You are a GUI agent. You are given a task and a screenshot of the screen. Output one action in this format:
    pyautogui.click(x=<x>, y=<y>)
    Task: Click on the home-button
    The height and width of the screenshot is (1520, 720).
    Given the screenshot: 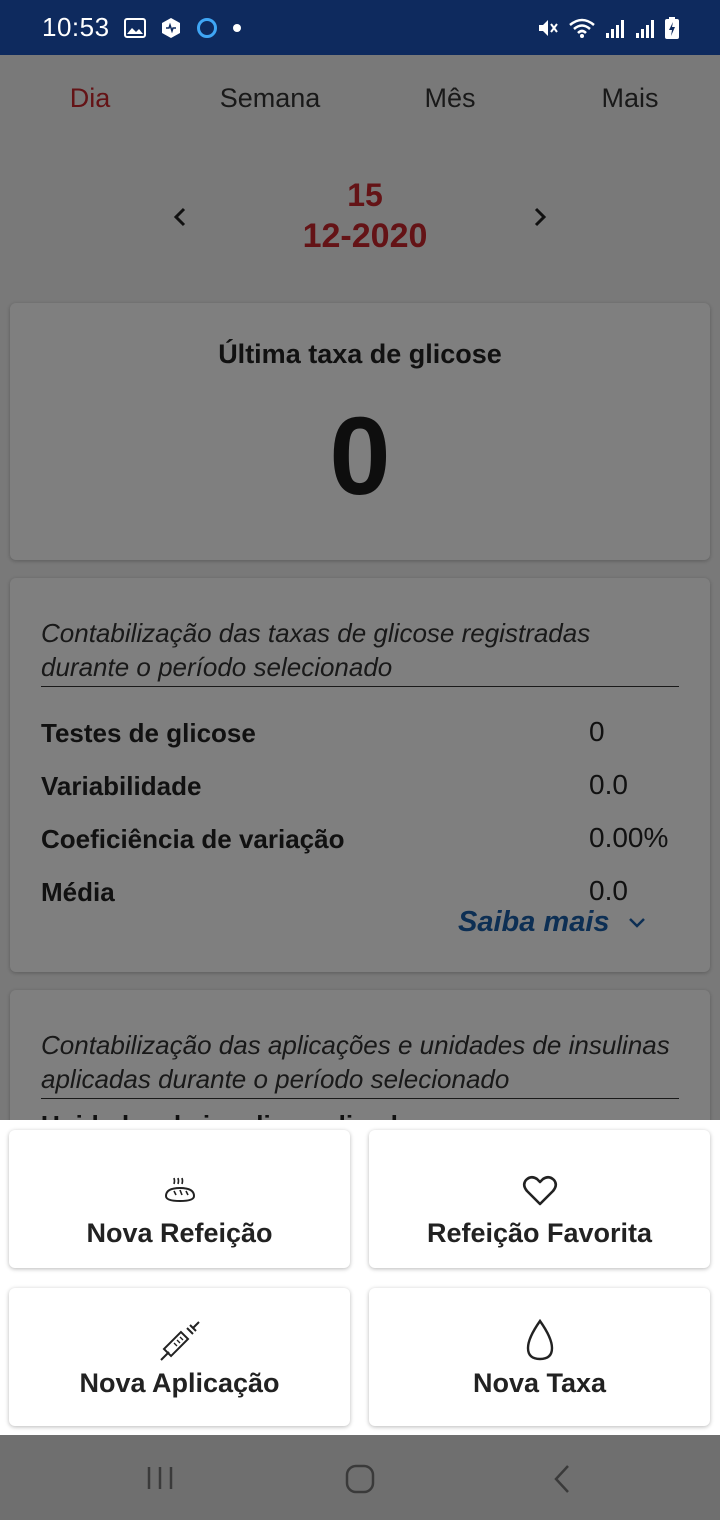 What is the action you would take?
    pyautogui.click(x=360, y=1481)
    